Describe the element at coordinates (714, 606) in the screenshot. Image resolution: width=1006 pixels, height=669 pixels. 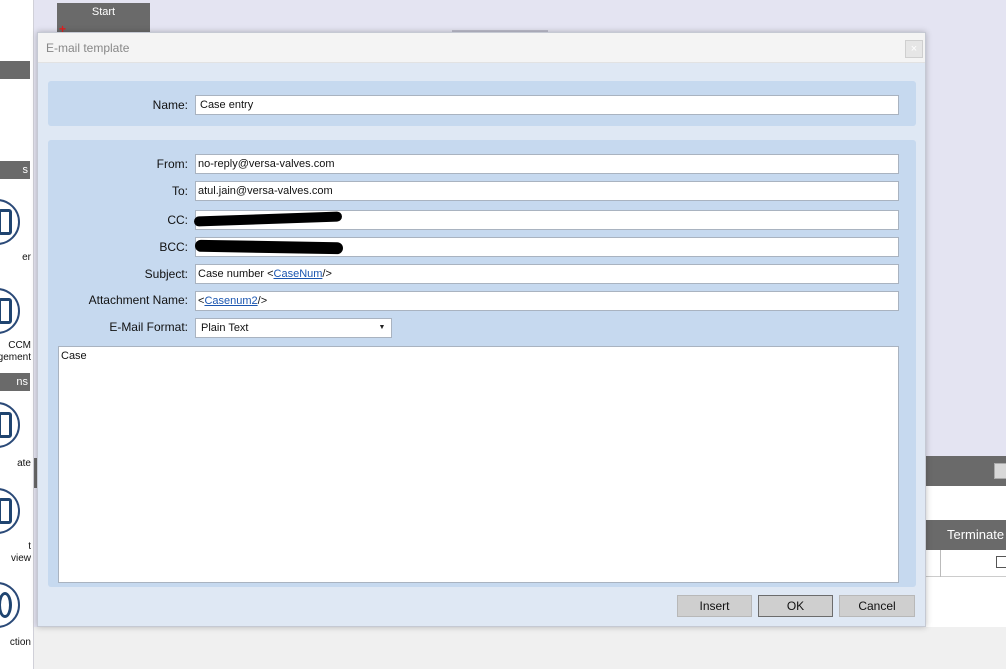
I see `insert-button: Insert` at that location.